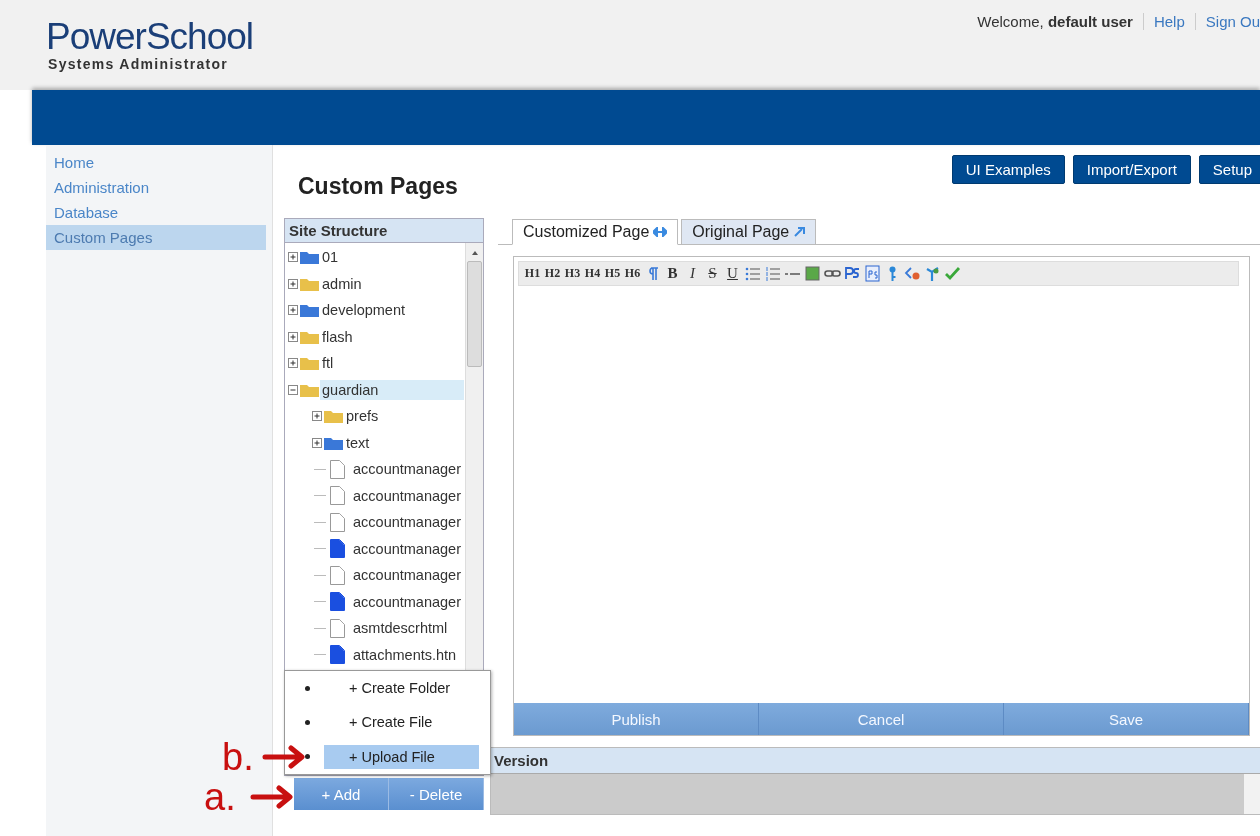  I want to click on file-name: attachments.htn, so click(405, 654).